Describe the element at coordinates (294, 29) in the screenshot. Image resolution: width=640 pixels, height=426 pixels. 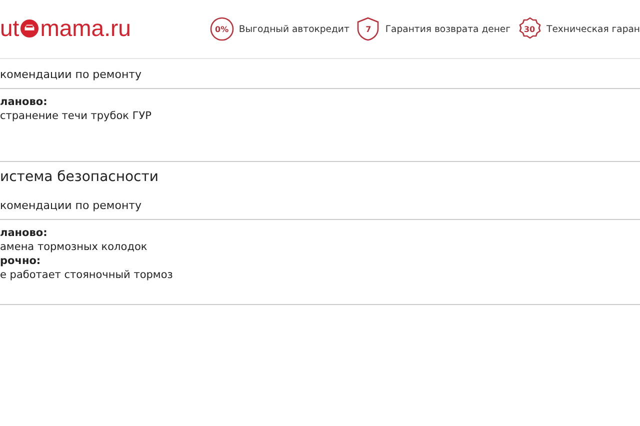
I see `feature-label: Выгодный автокредит` at that location.